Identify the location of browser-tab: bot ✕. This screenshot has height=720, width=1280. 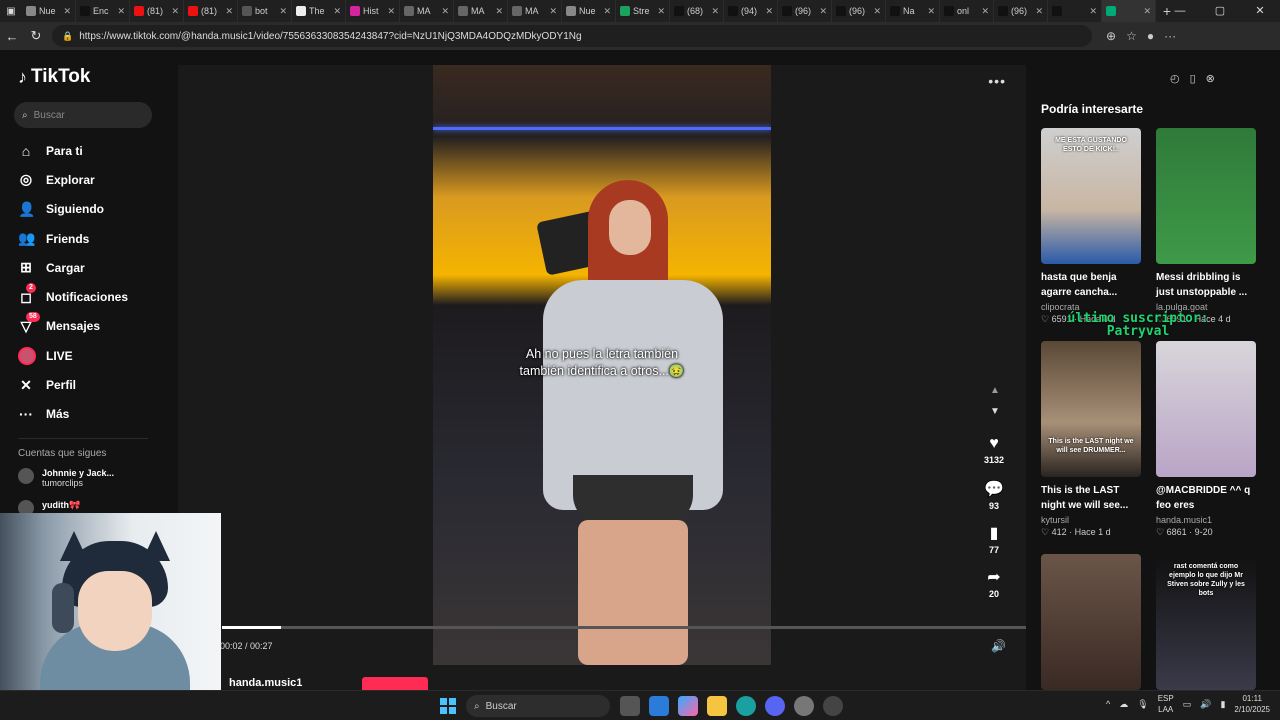
(265, 11).